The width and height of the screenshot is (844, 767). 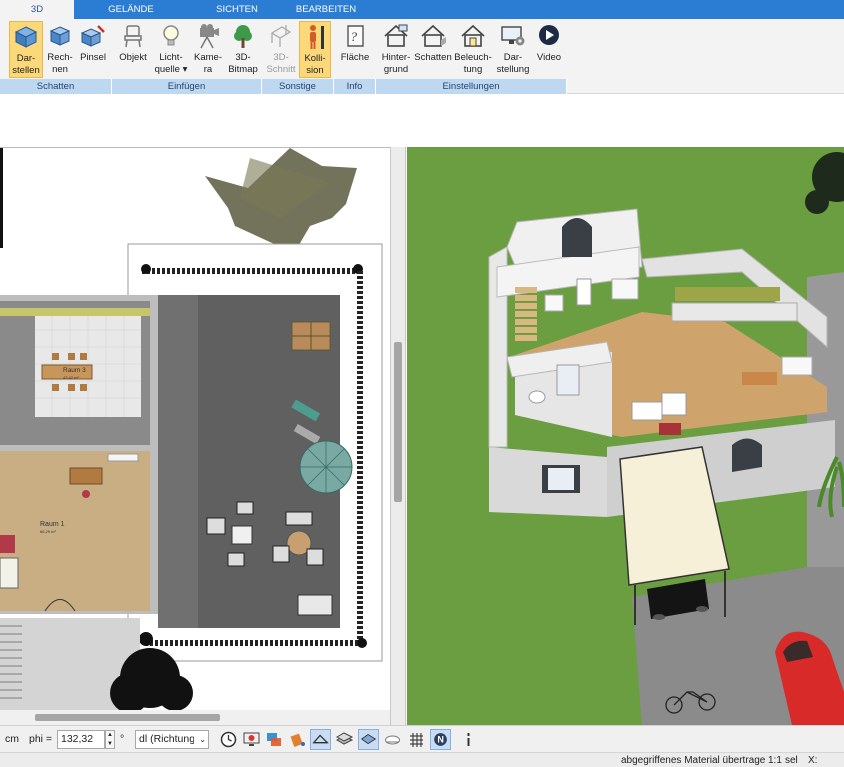 What do you see at coordinates (133, 36) in the screenshot?
I see `chair-icon` at bounding box center [133, 36].